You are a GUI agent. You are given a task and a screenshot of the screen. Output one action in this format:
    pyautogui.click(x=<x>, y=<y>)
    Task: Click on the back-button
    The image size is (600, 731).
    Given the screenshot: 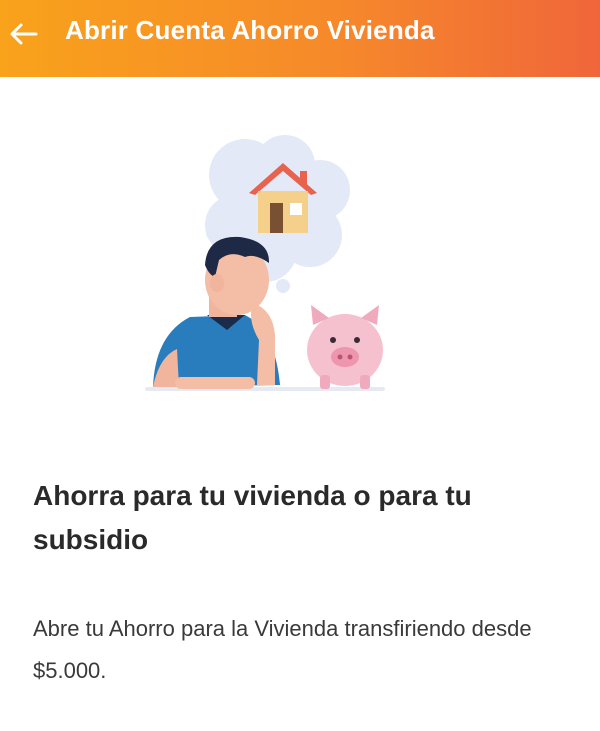 What is the action you would take?
    pyautogui.click(x=24, y=34)
    